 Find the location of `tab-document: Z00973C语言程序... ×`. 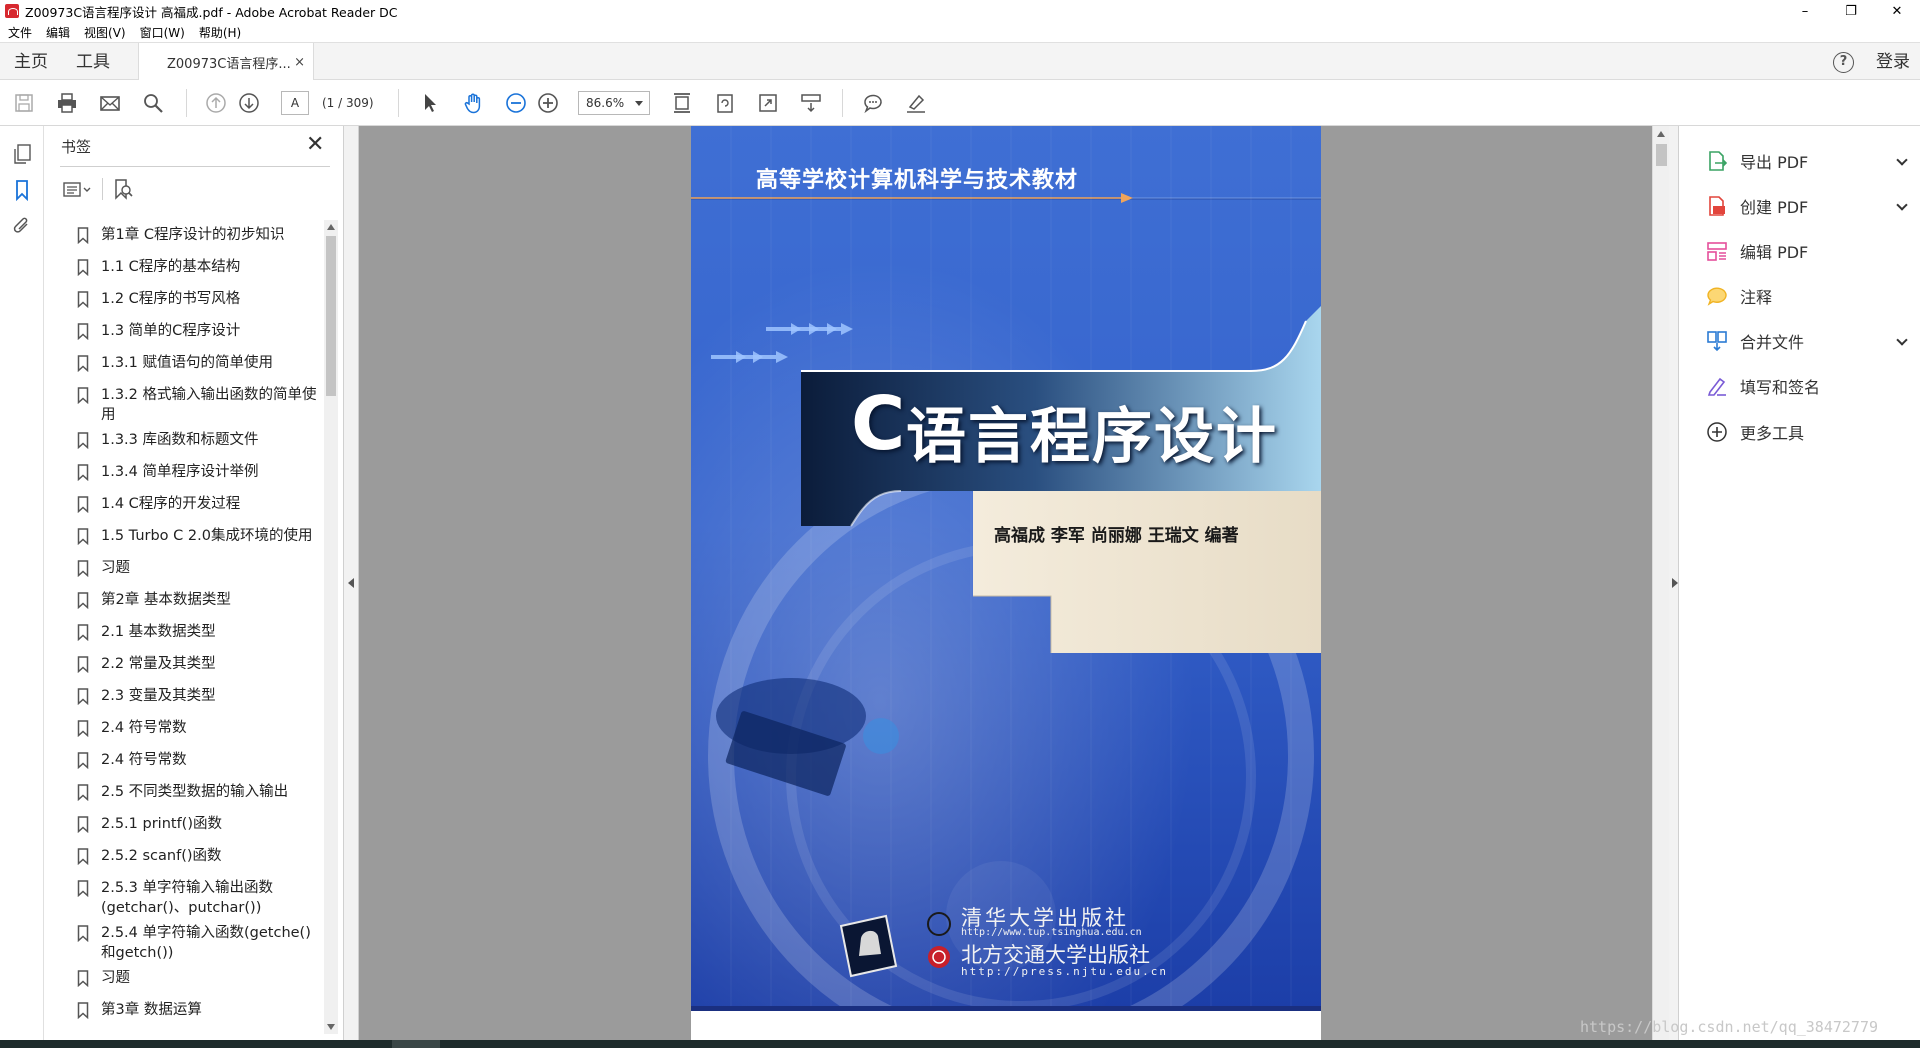

tab-document: Z00973C语言程序... × is located at coordinates (226, 62).